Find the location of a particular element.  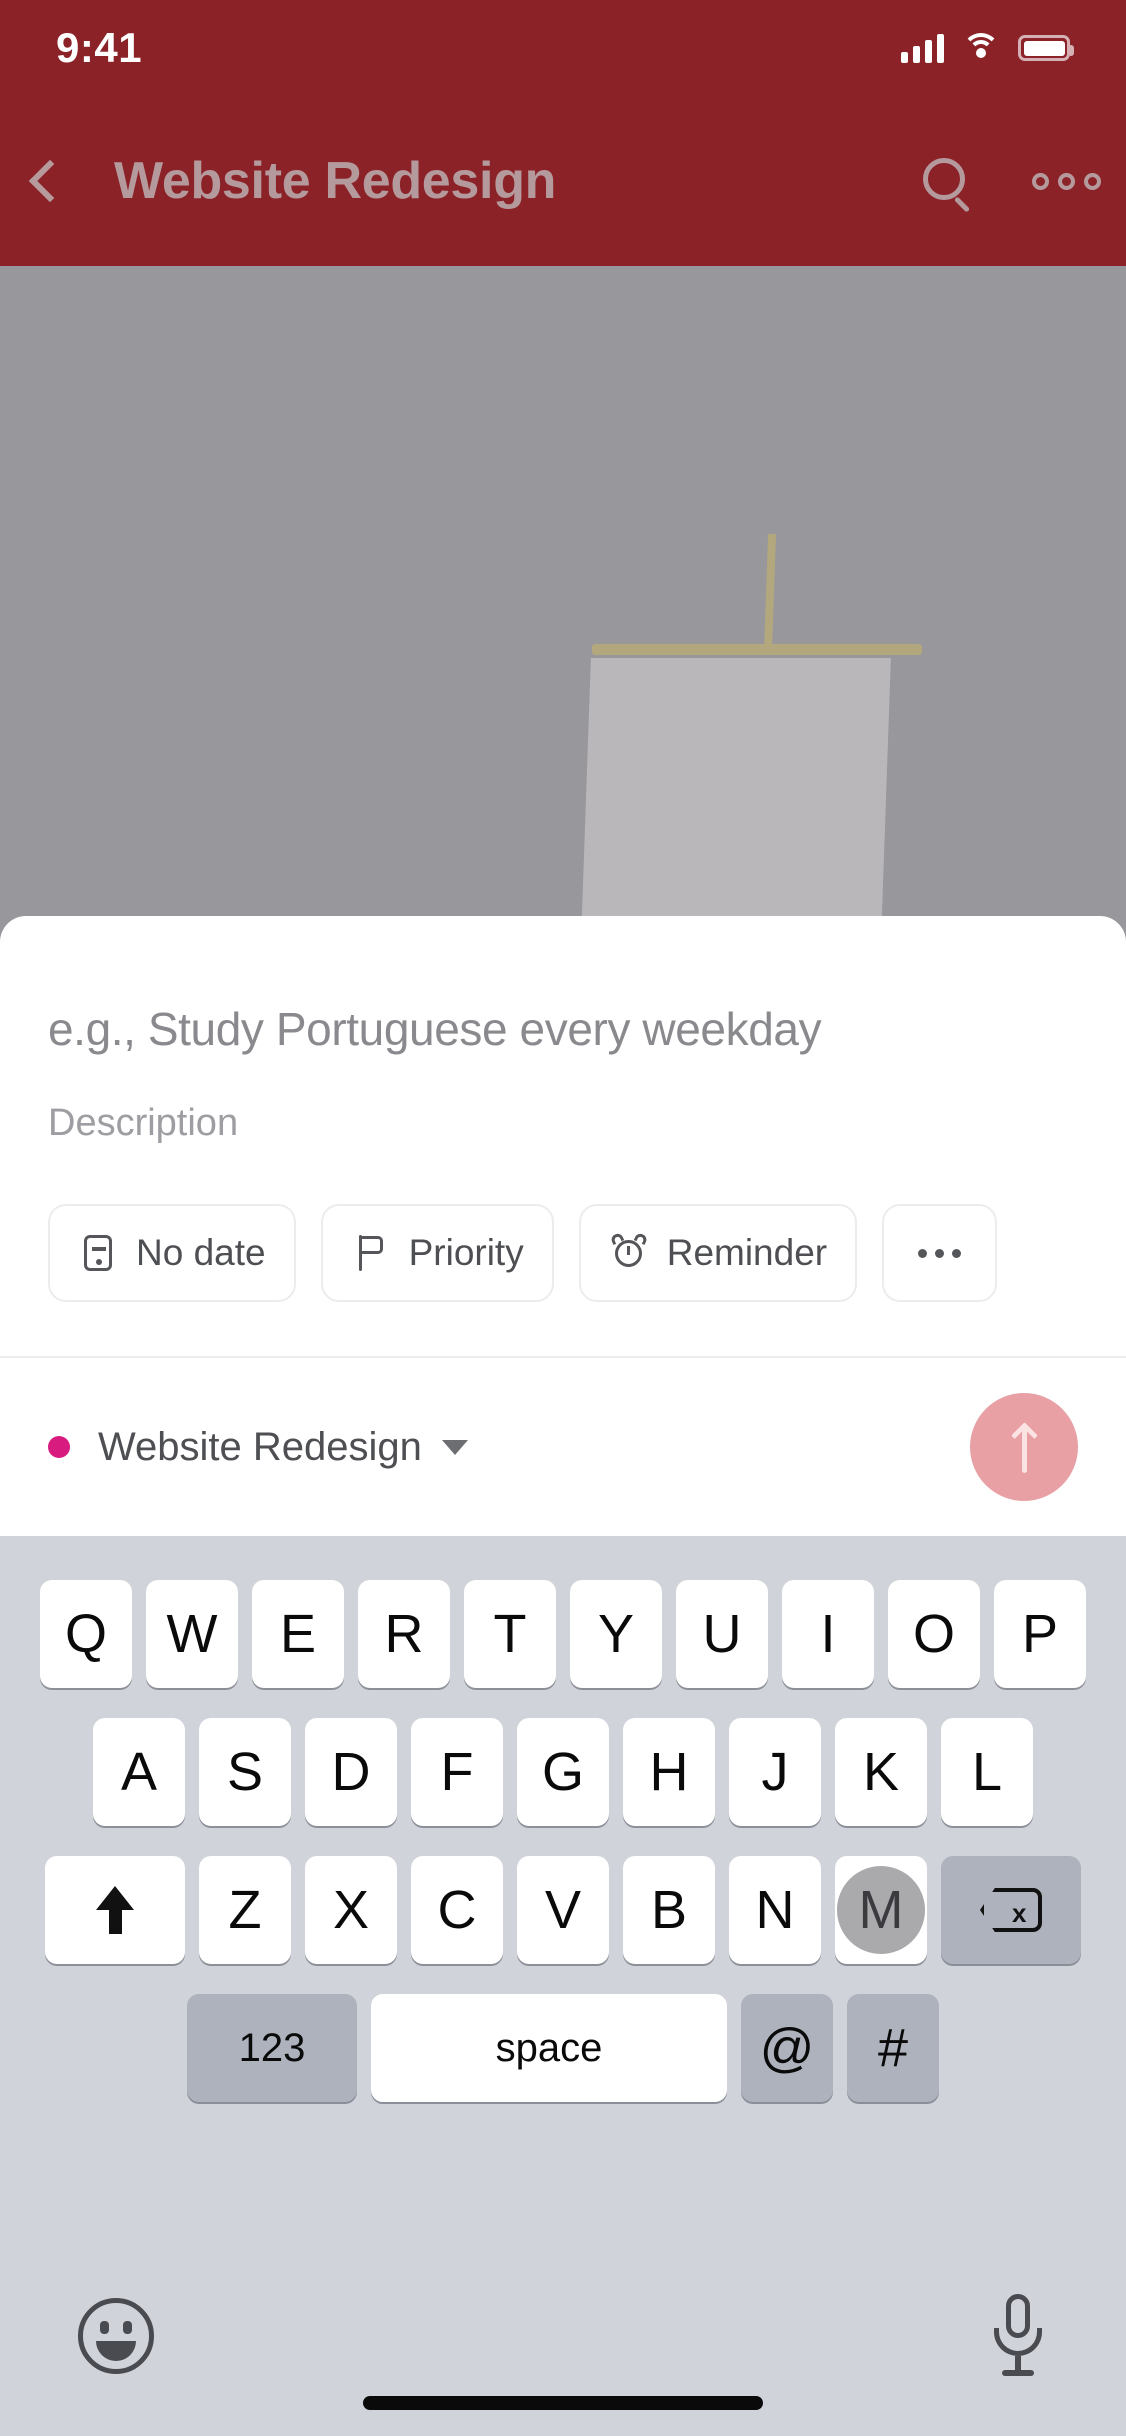

quick-action-chips: No date Priority Reminder is located at coordinates (567, 1253).